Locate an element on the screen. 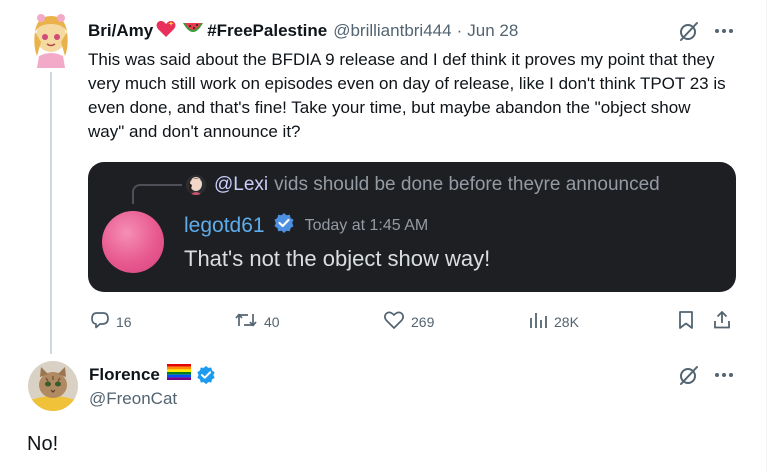  bookmark-icon is located at coordinates (686, 321).